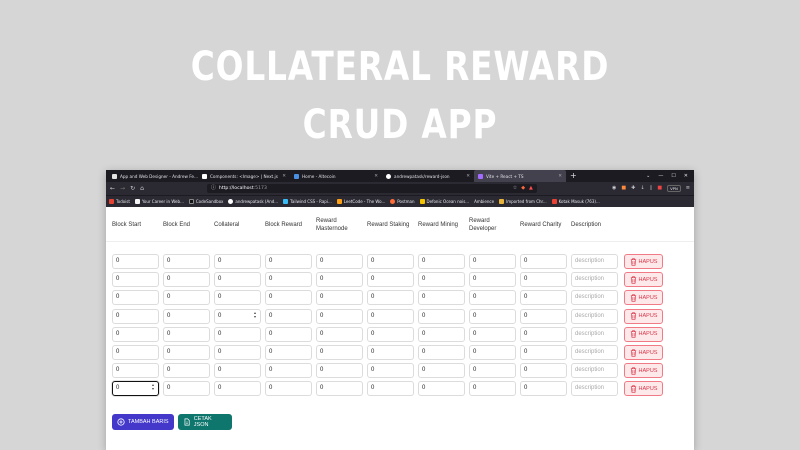 Image resolution: width=800 pixels, height=450 pixels. What do you see at coordinates (112, 188) in the screenshot?
I see `back-icon: ←` at bounding box center [112, 188].